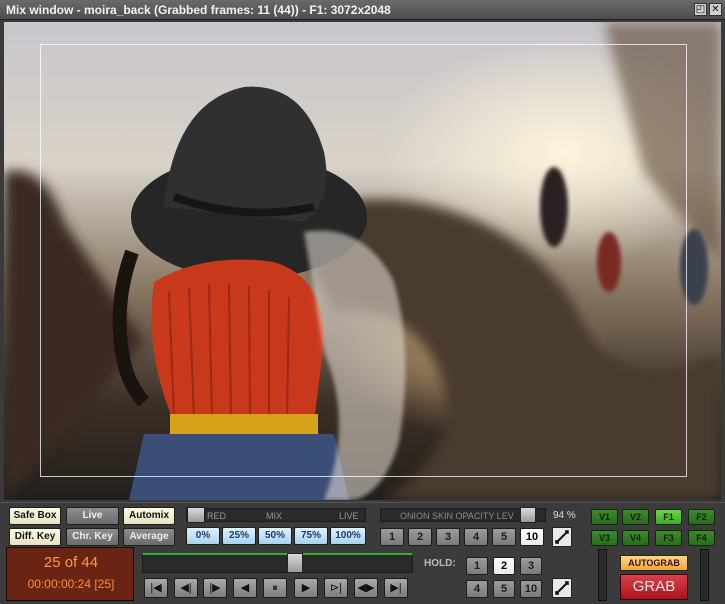  I want to click on loop-button: ◀▶, so click(366, 588).